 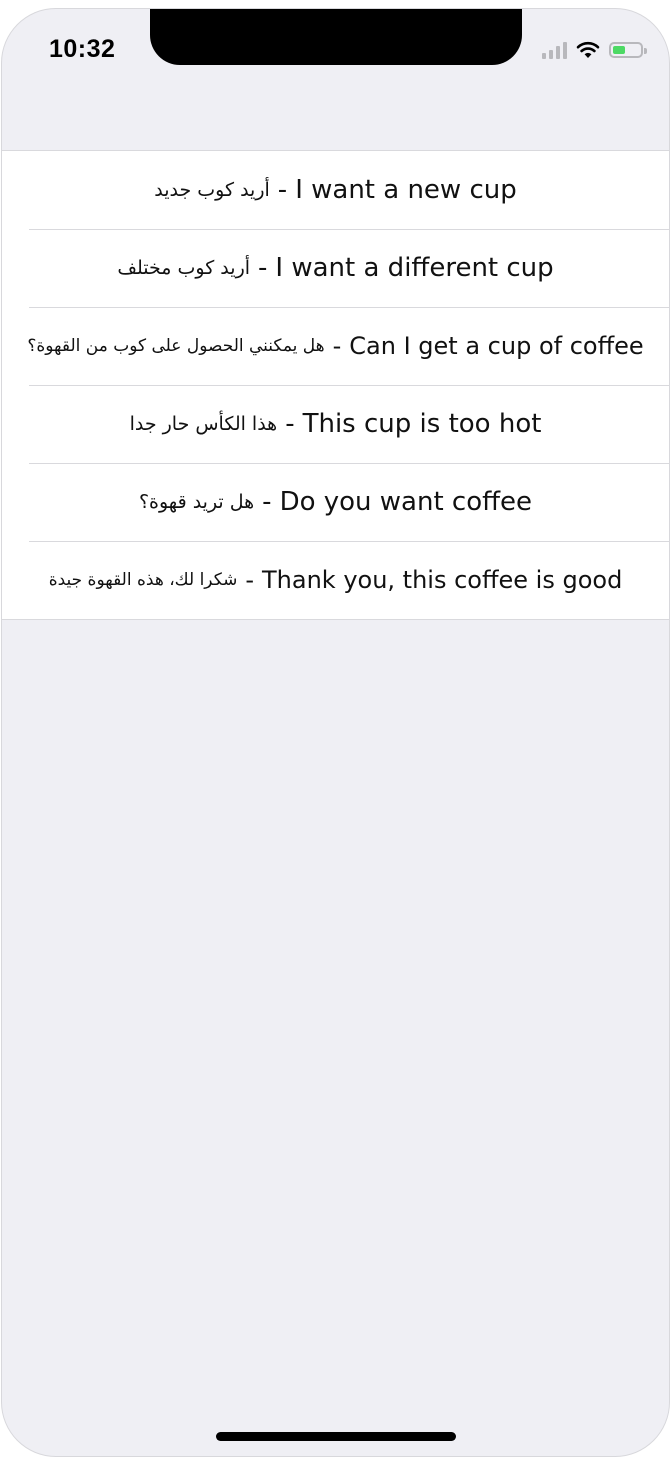 What do you see at coordinates (422, 424) in the screenshot?
I see `english-text: This cup is too hot` at bounding box center [422, 424].